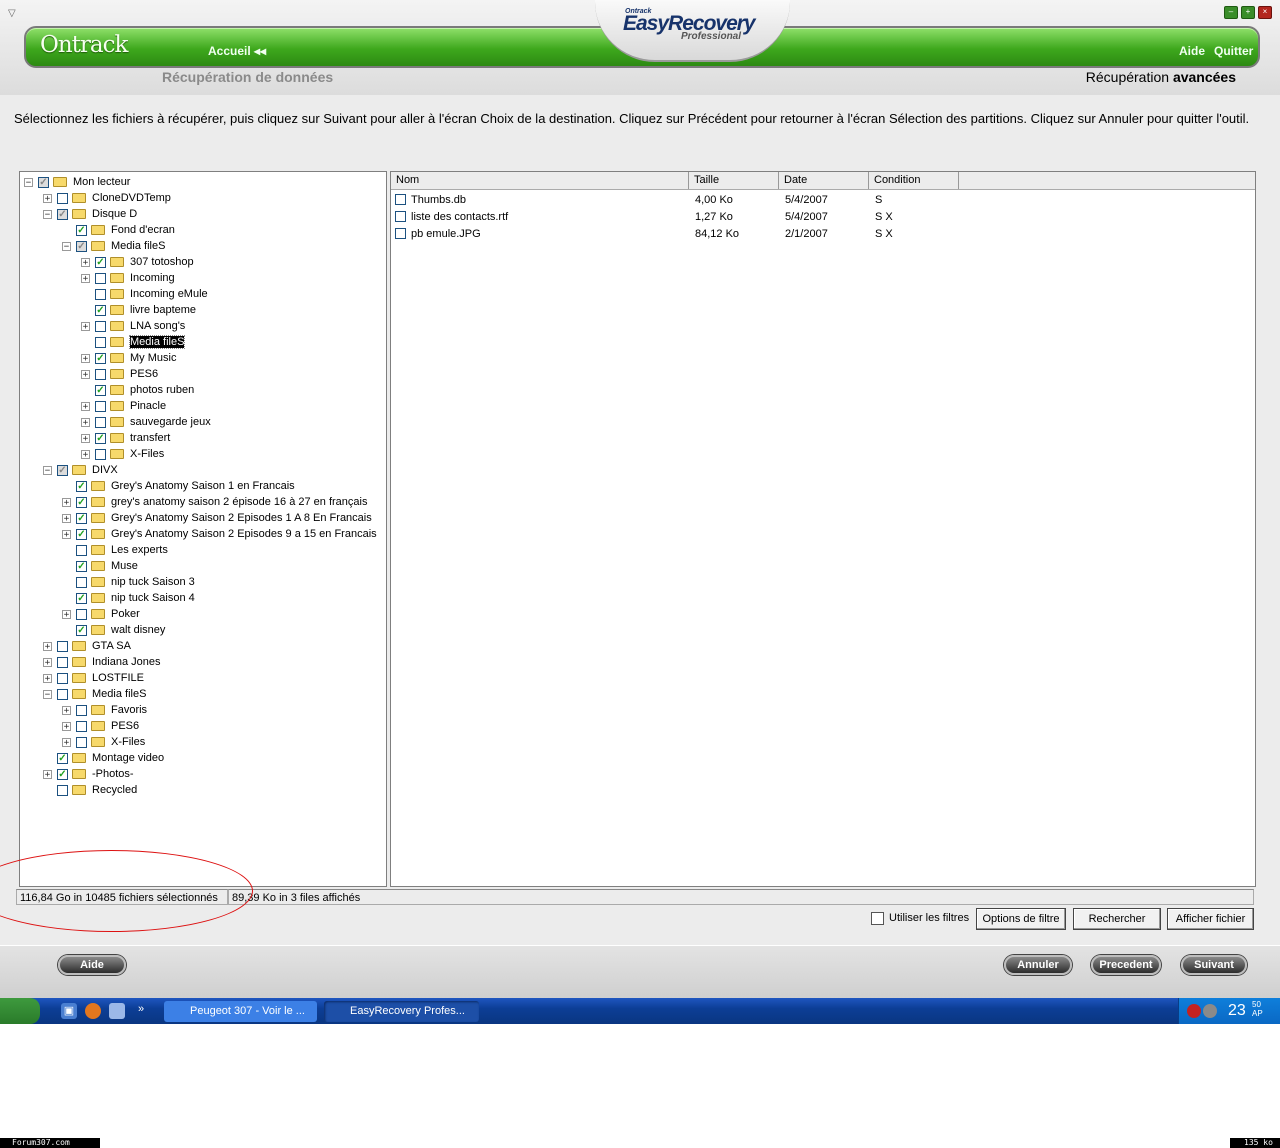 The height and width of the screenshot is (1148, 1280). Describe the element at coordinates (125, 438) in the screenshot. I see `tree-node: + ✓ transfert` at that location.